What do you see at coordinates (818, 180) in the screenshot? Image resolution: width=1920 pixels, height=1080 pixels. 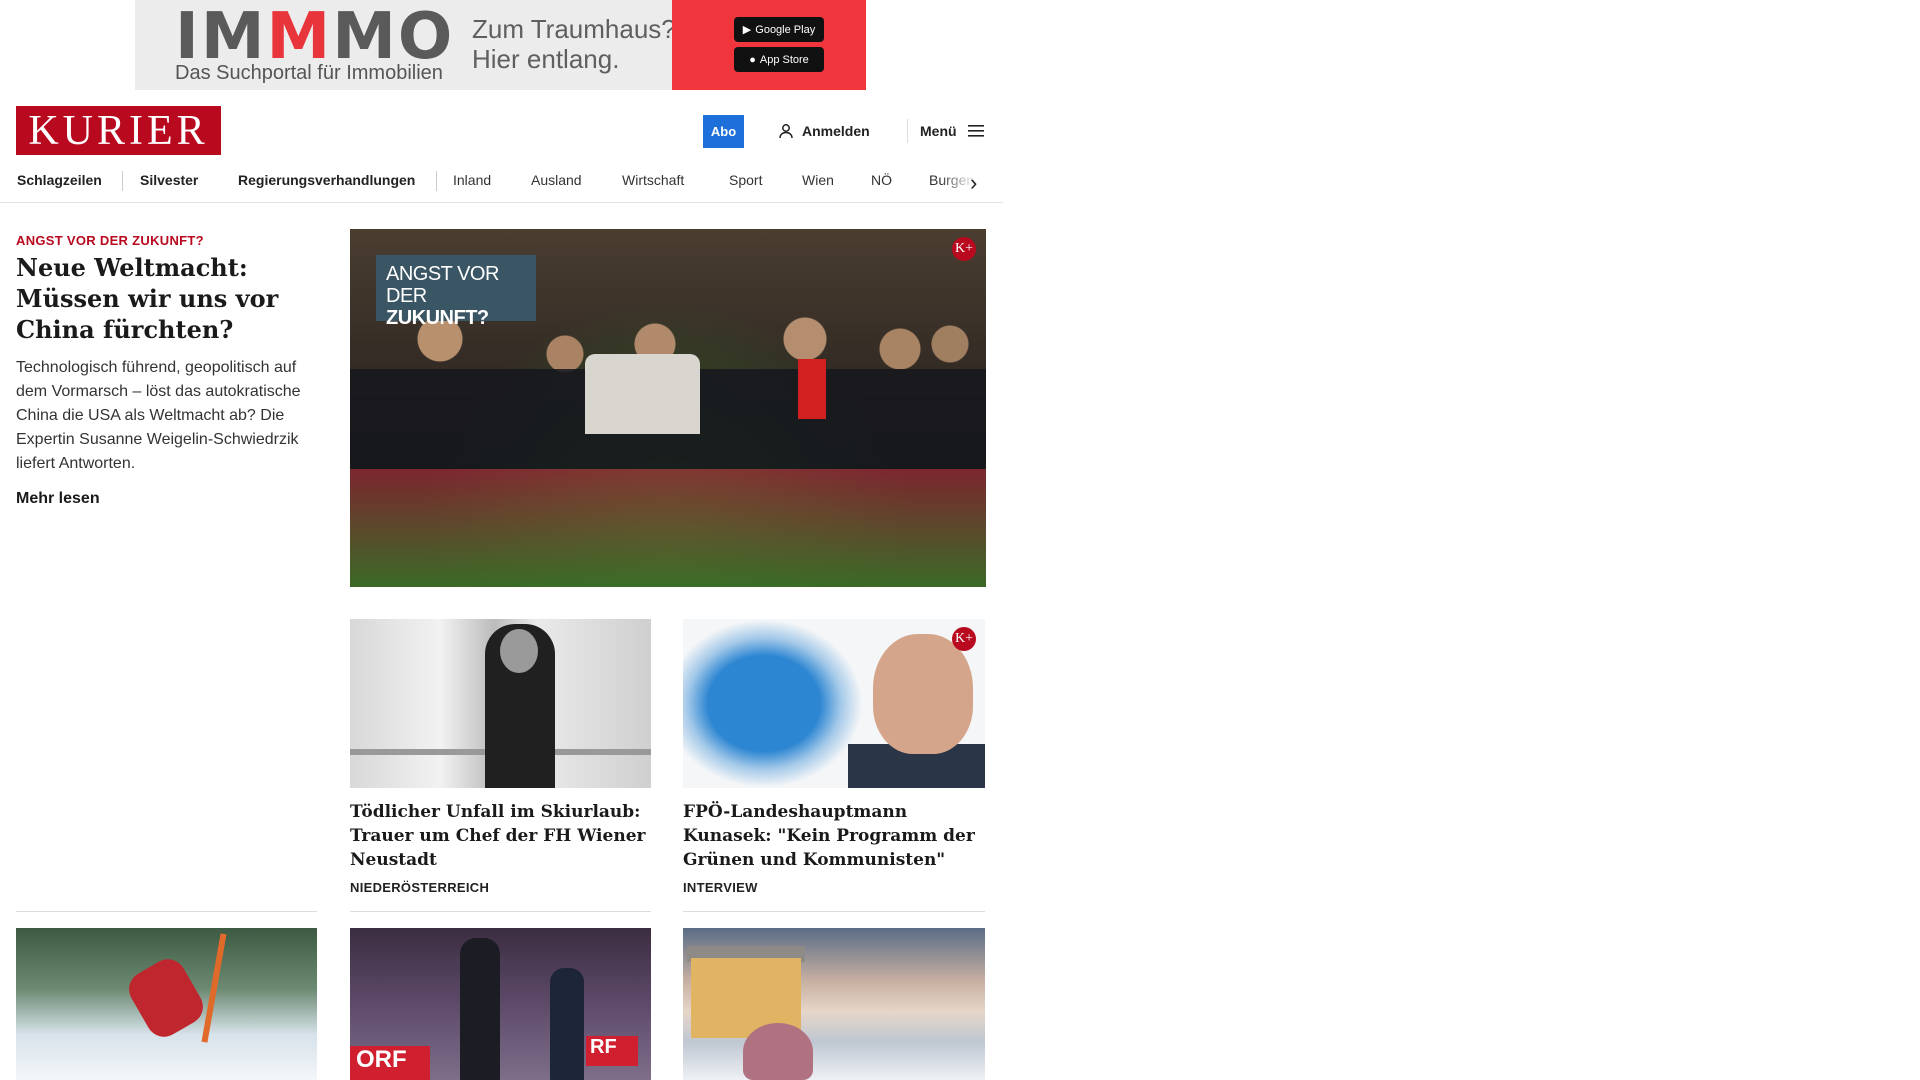 I see `nav-item-wien: Wien` at bounding box center [818, 180].